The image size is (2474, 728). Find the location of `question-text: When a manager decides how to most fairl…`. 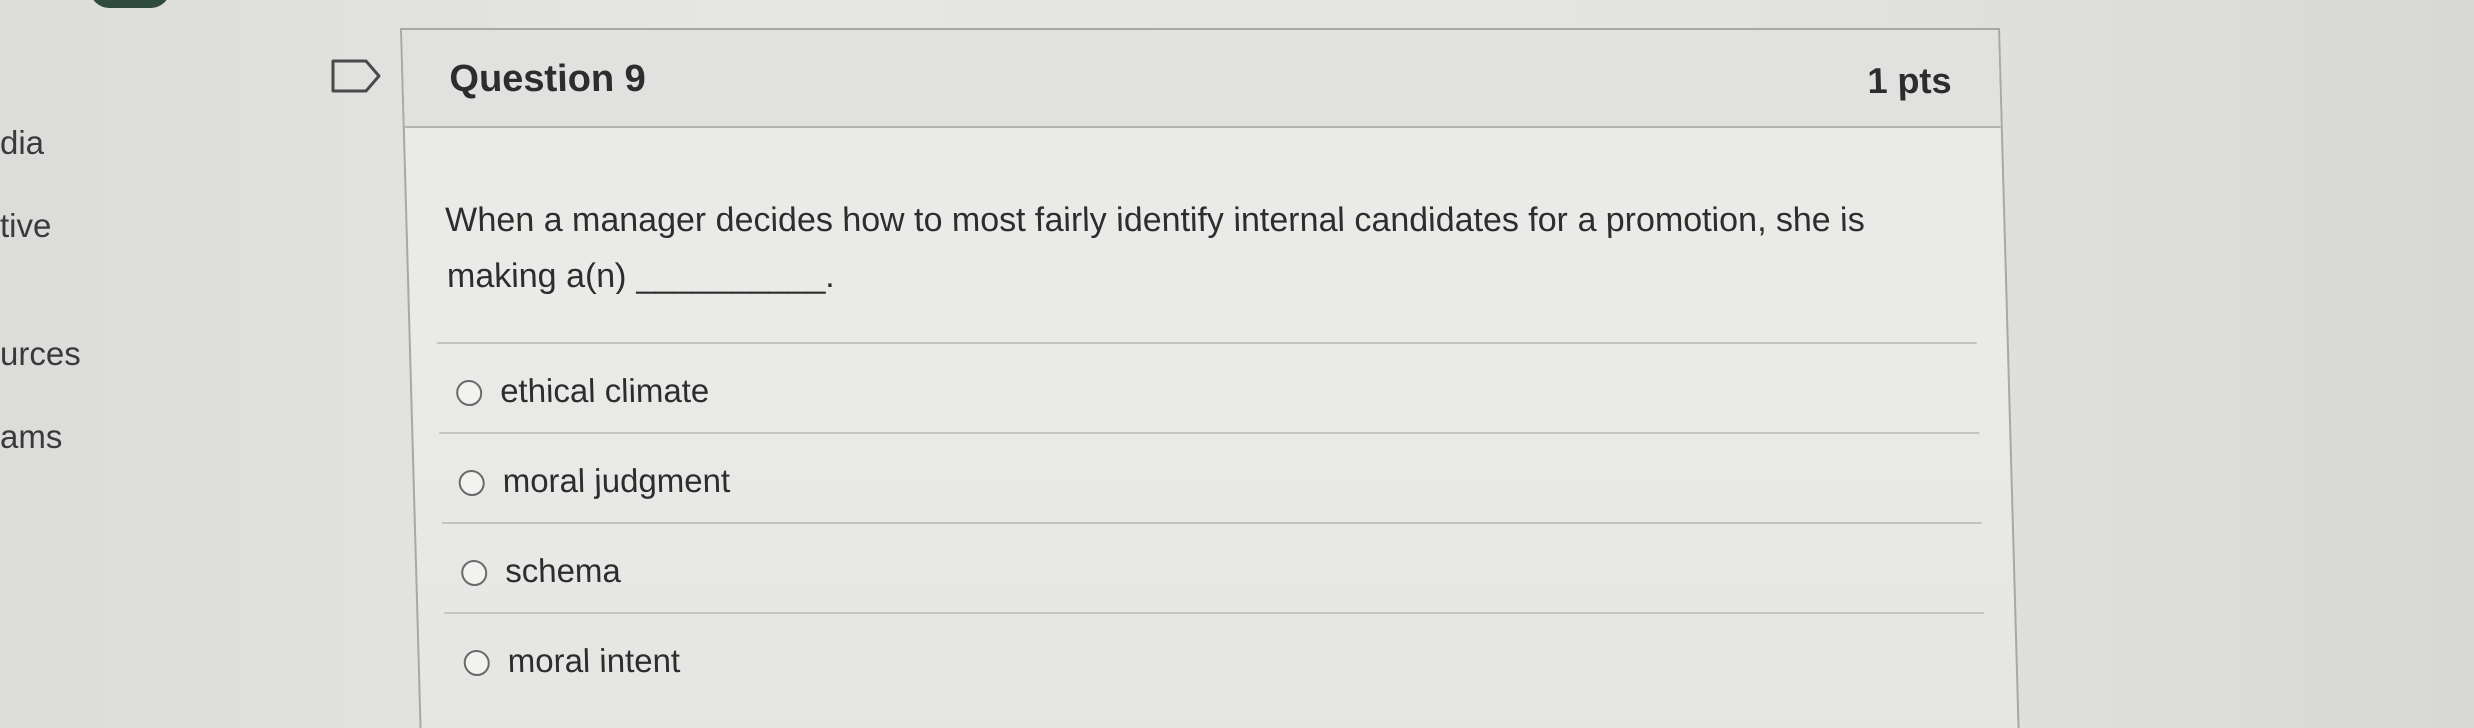

question-text: When a manager decides how to most fairl… is located at coordinates (1155, 248).